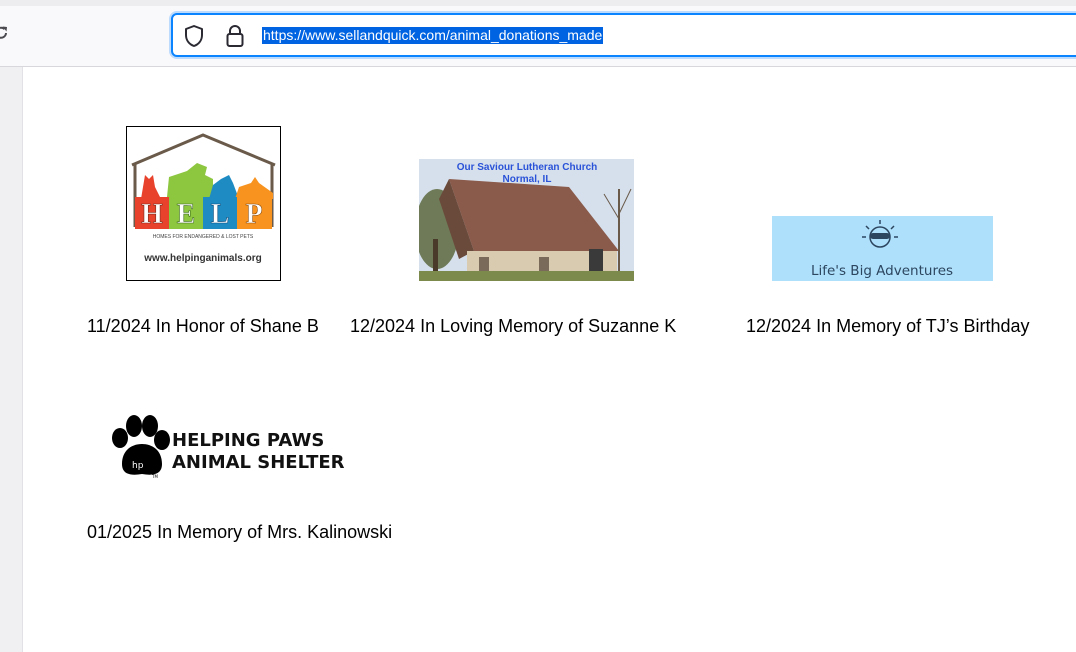 This screenshot has height=652, width=1076. What do you see at coordinates (527, 167) in the screenshot?
I see `church-name-text: Our Saviour Lutheran Church` at bounding box center [527, 167].